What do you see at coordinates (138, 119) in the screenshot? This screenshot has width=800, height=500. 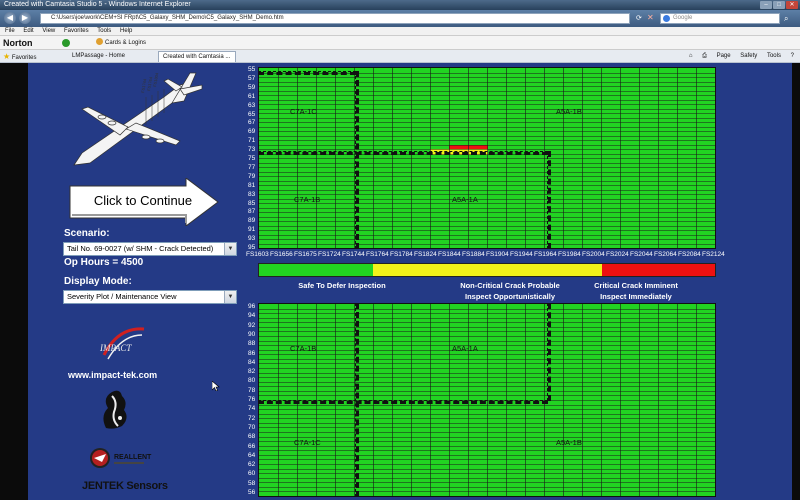 I see `aircraft-icon: FS1744 FS1764 FS1804` at bounding box center [138, 119].